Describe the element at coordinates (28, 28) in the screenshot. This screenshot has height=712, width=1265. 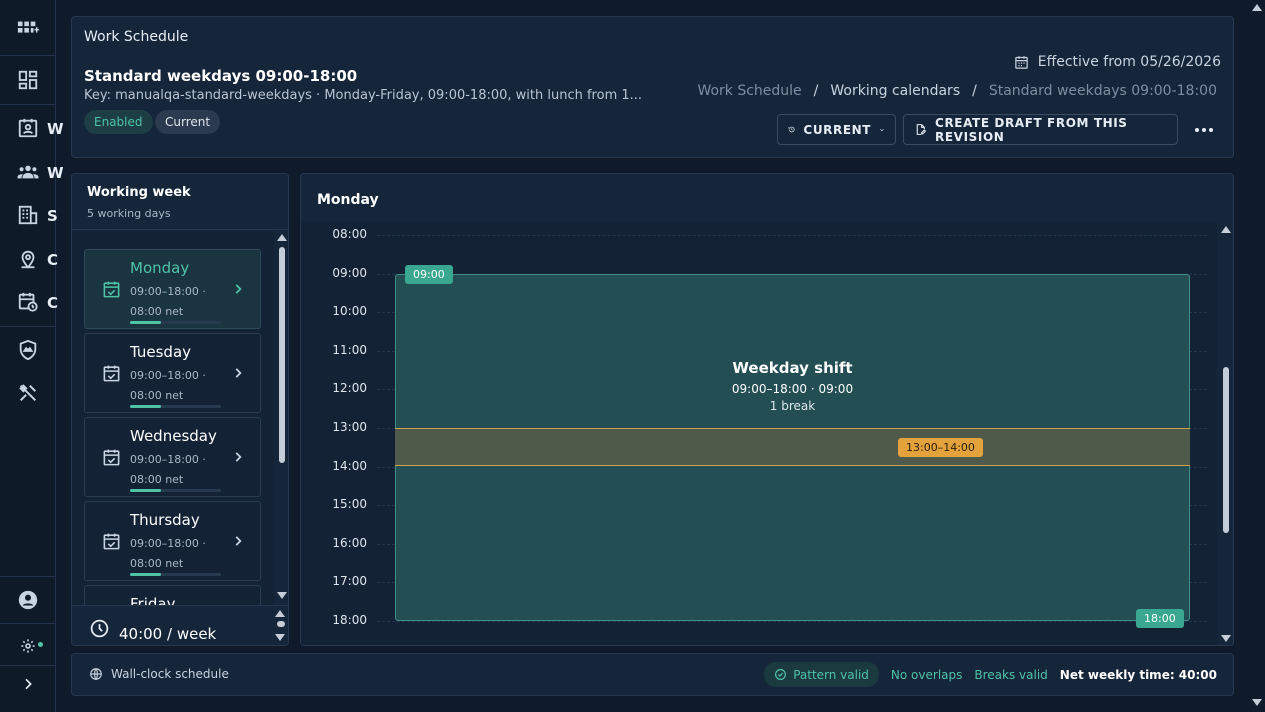
I see `apps-grid-plus-icon` at that location.